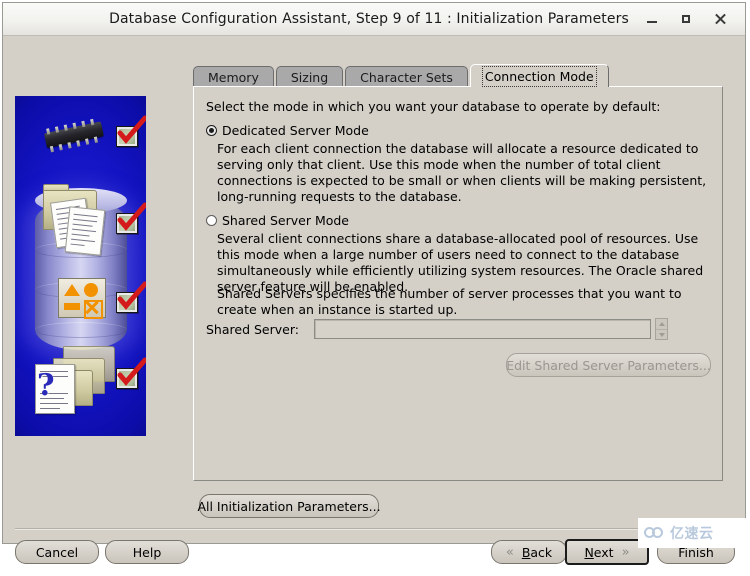  I want to click on shared-server-spinner, so click(661, 329).